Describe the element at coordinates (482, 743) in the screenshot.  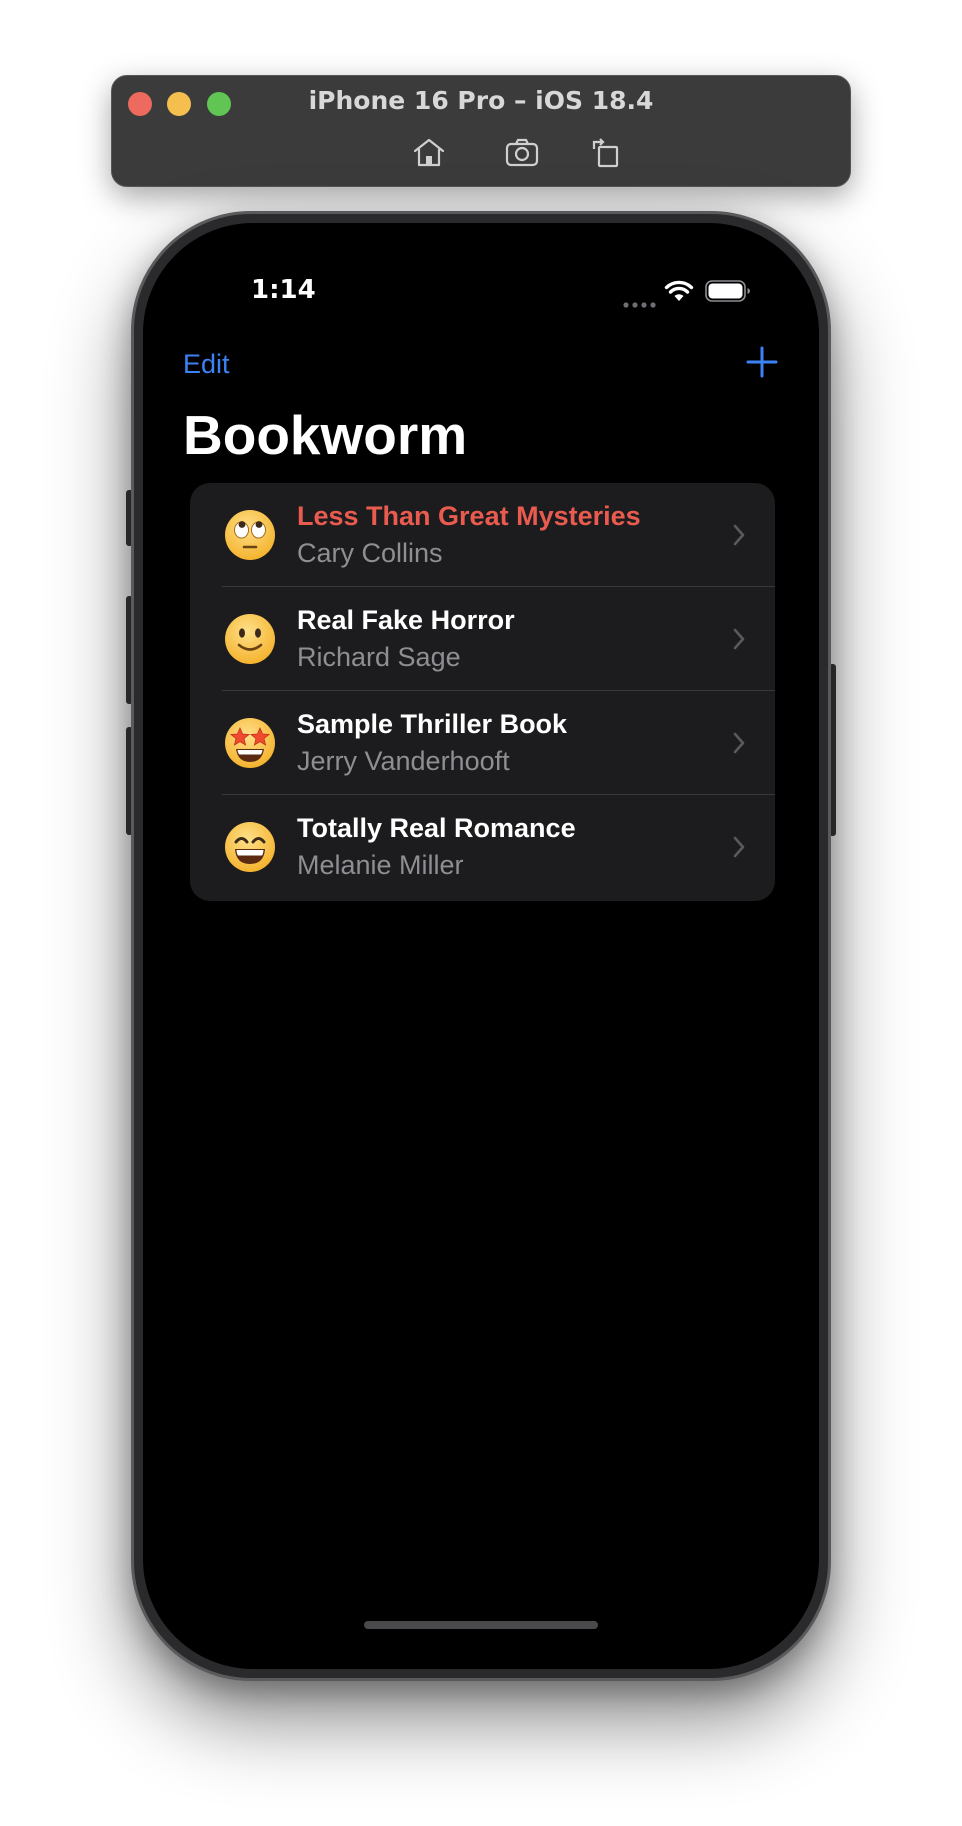
I see `list-item: Sample Thriller Book Jerry Vanderhooft` at that location.